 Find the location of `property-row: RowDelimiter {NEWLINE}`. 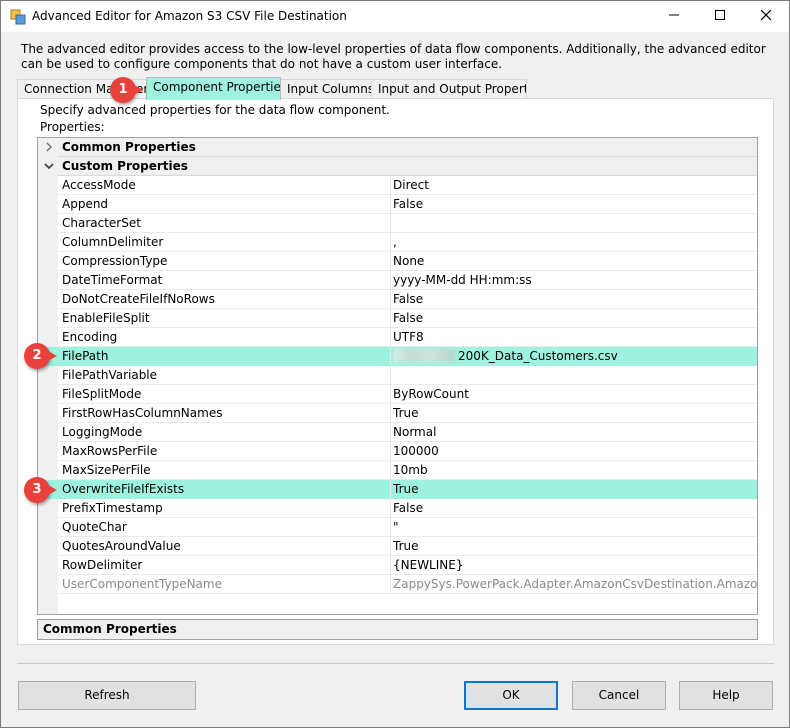

property-row: RowDelimiter {NEWLINE} is located at coordinates (397, 565).